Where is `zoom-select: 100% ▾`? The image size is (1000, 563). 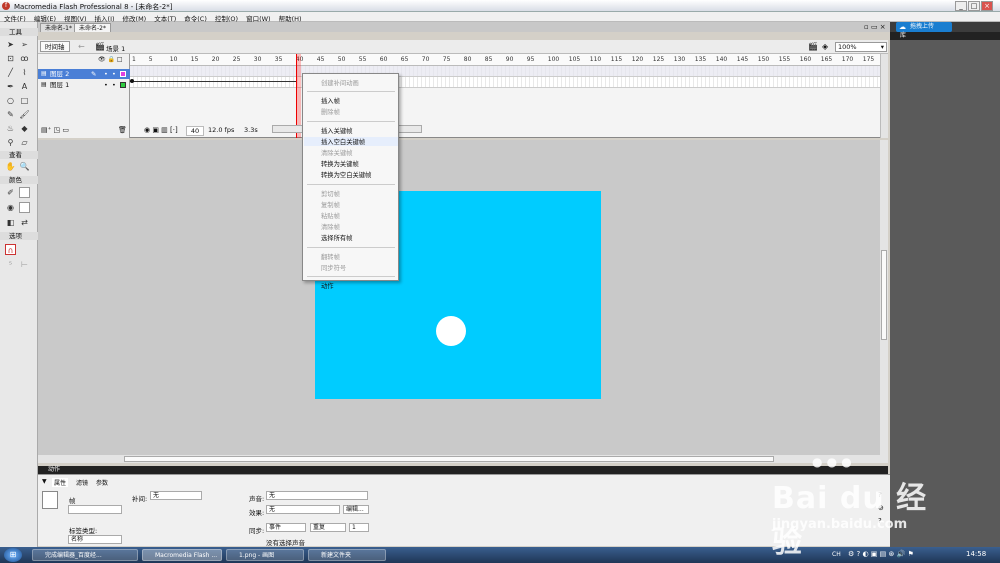
zoom-select: 100% ▾ is located at coordinates (861, 47).